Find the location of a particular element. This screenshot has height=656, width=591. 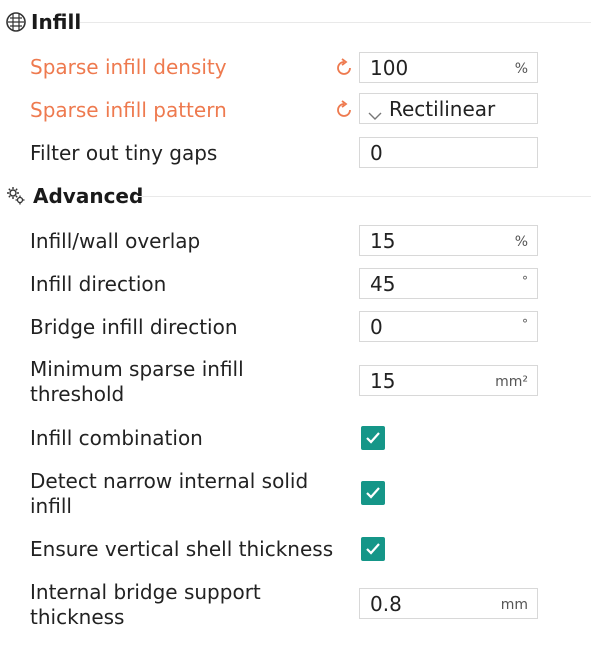

setting-label-line2: thickness is located at coordinates (77, 617).